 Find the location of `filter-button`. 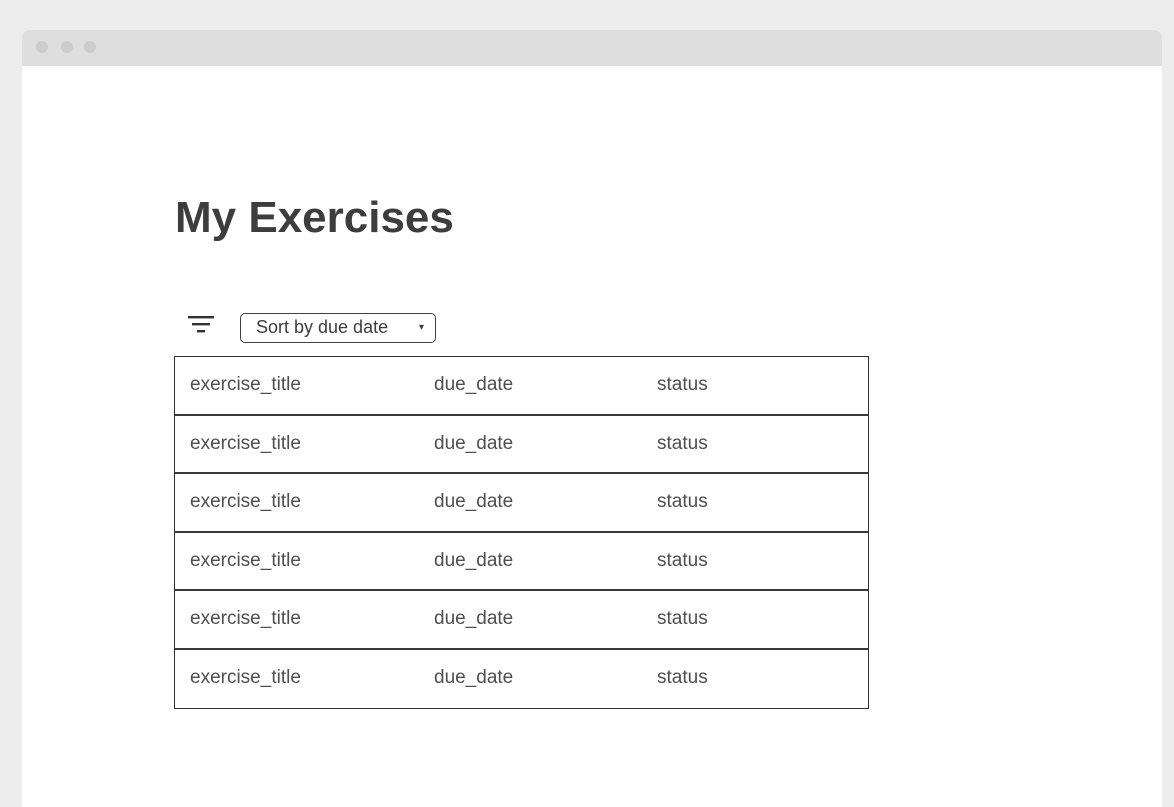

filter-button is located at coordinates (200, 327).